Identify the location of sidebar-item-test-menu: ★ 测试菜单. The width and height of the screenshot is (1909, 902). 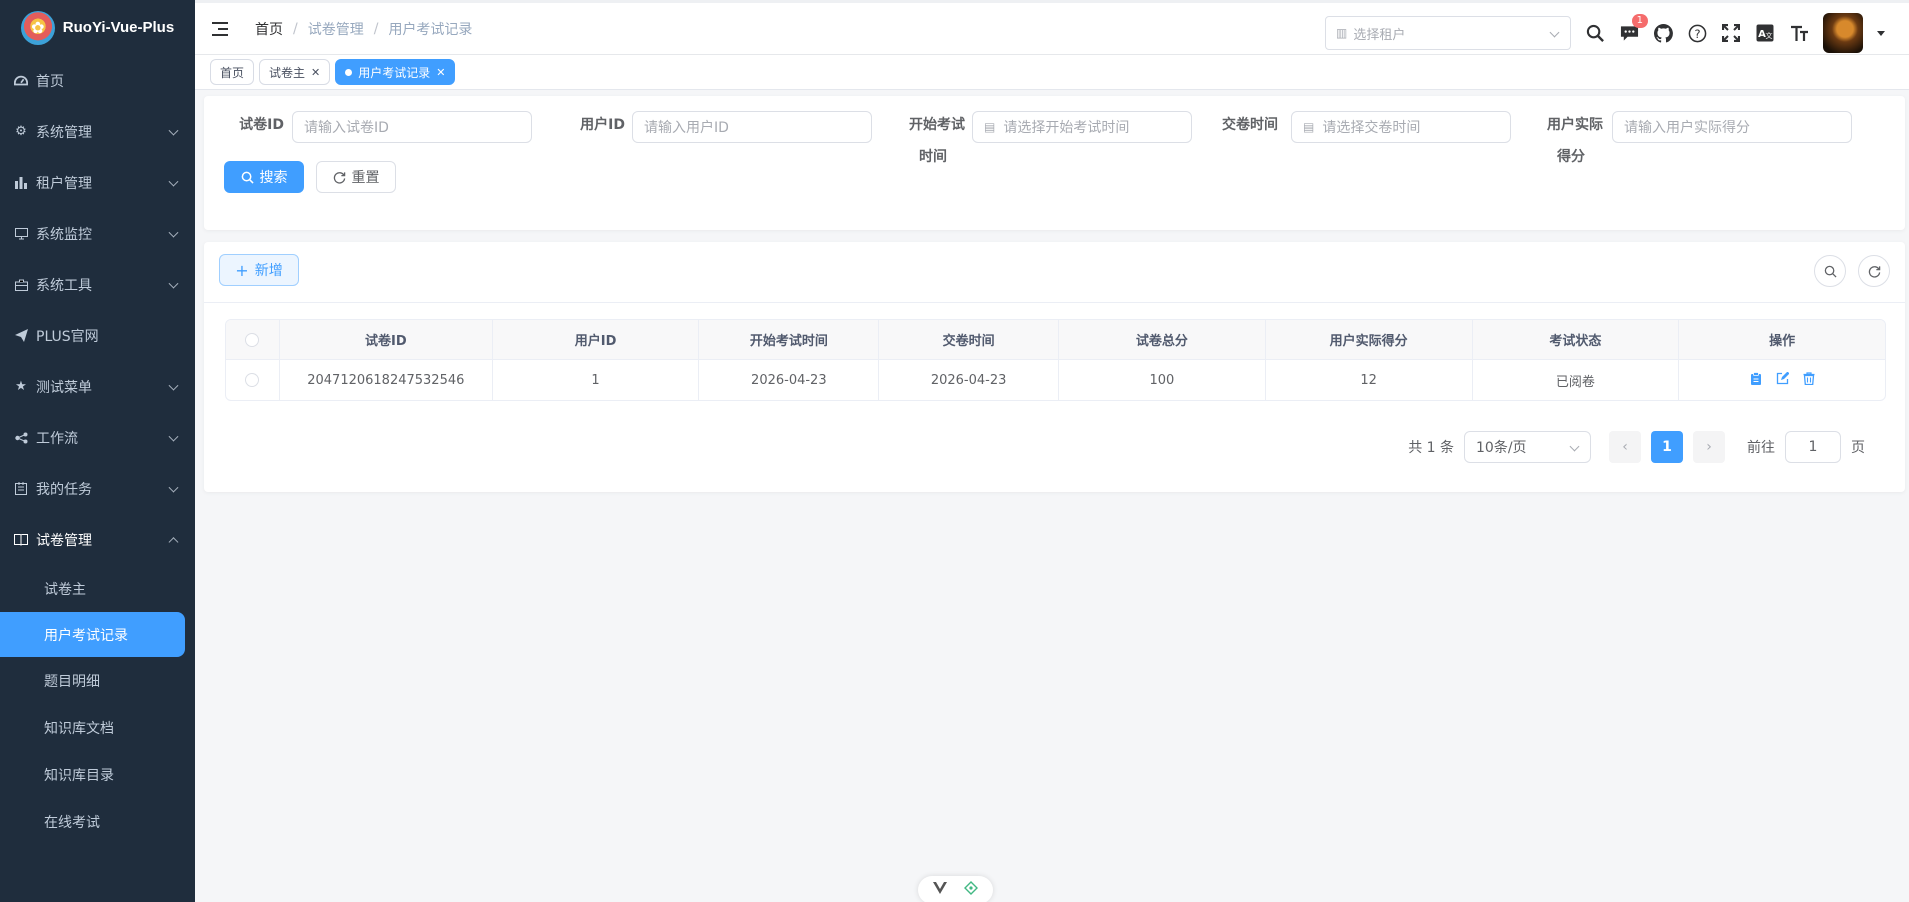
(97, 386).